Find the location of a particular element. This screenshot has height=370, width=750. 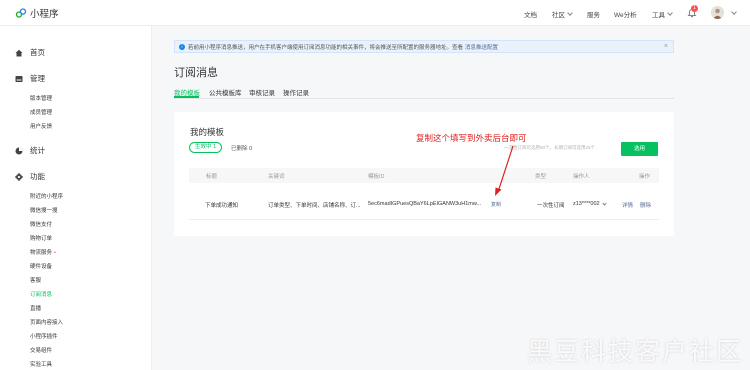

sidebar-section-stats: 统计 is located at coordinates (30, 150).